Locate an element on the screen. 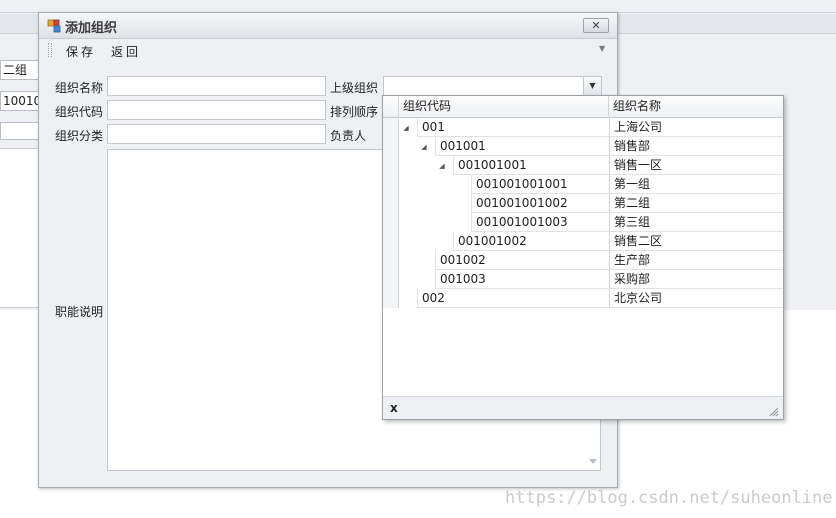  tree-cell-org-name: 采购部 is located at coordinates (696, 279).